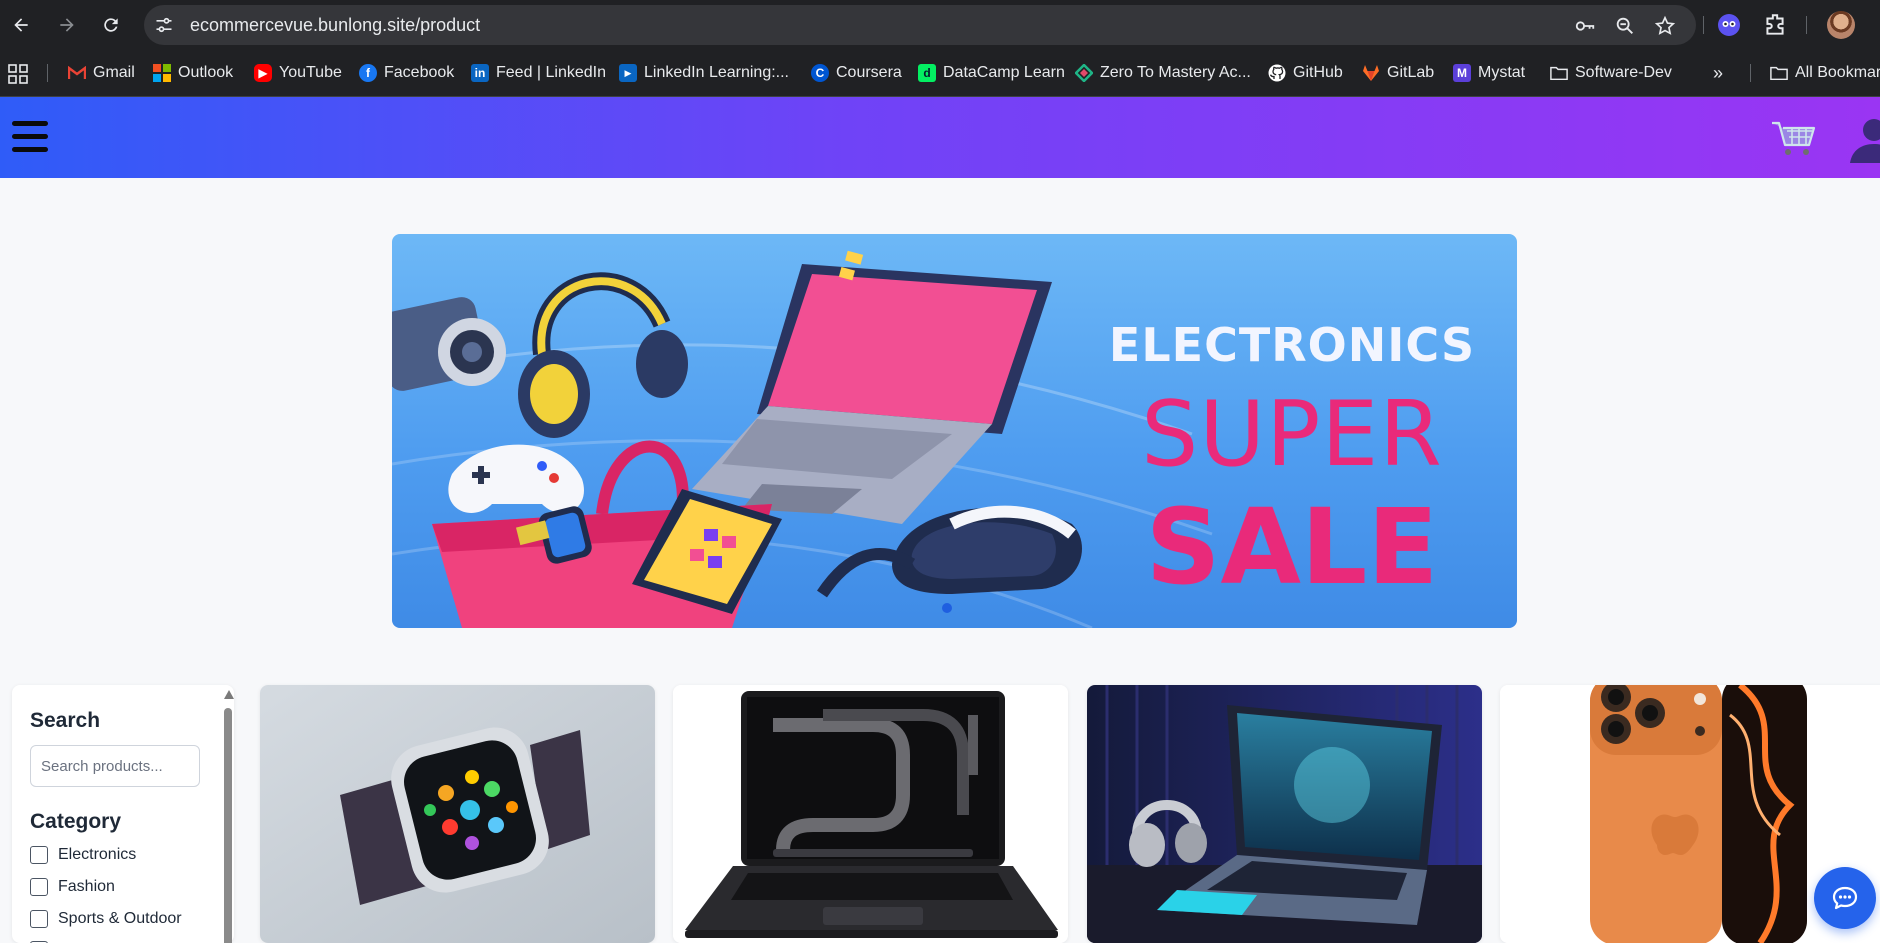 This screenshot has width=1880, height=943. Describe the element at coordinates (1502, 72) in the screenshot. I see `bookmark-label: Mystat` at that location.